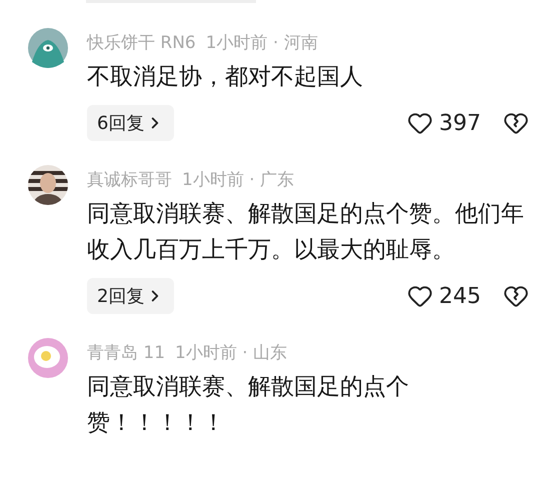 This screenshot has height=500, width=545. I want to click on like-button: 397, so click(444, 123).